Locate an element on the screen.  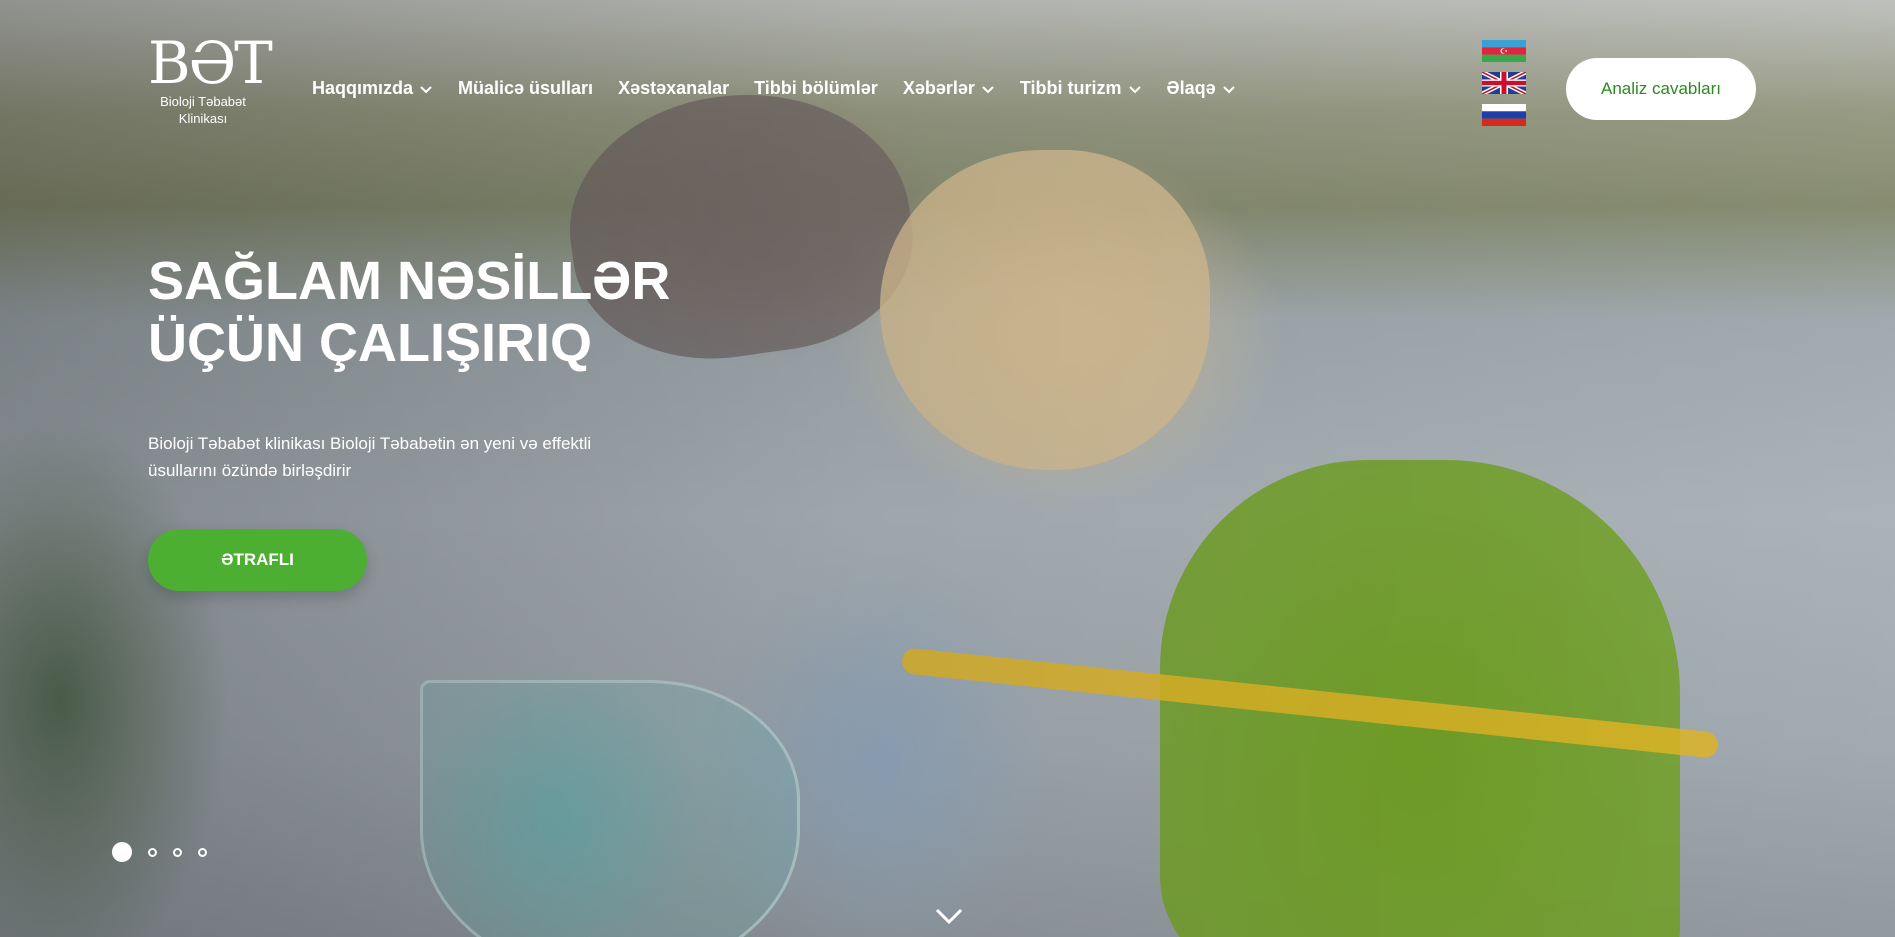
nav-item-about: Haqqımızda is located at coordinates (372, 88).